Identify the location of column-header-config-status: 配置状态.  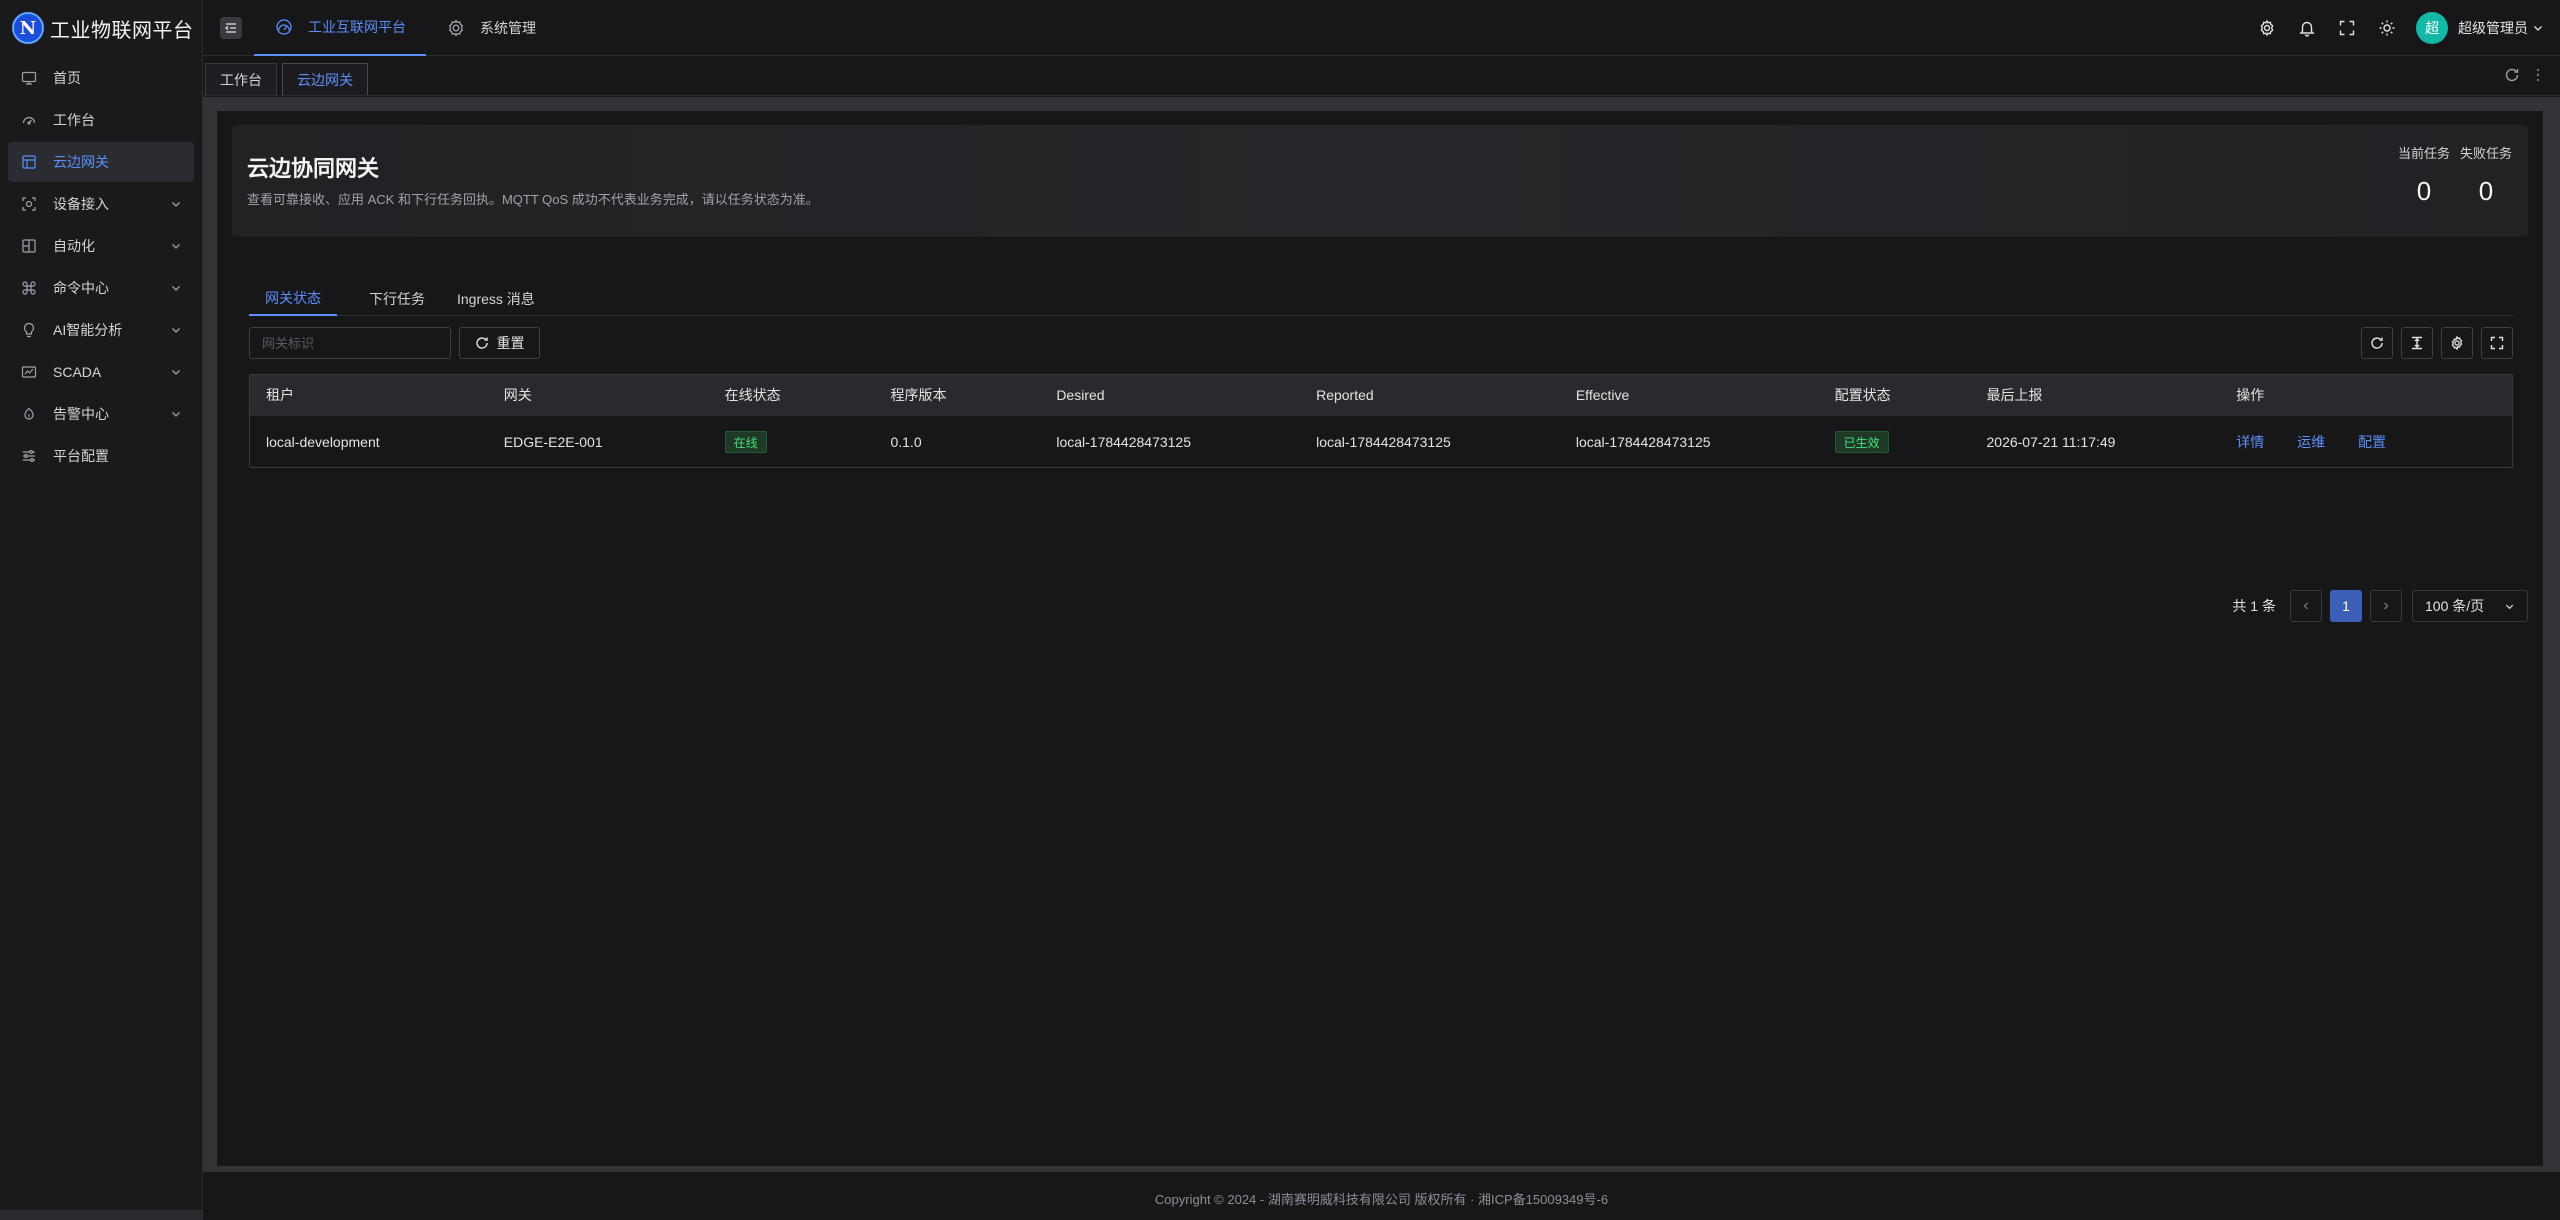
(1895, 395).